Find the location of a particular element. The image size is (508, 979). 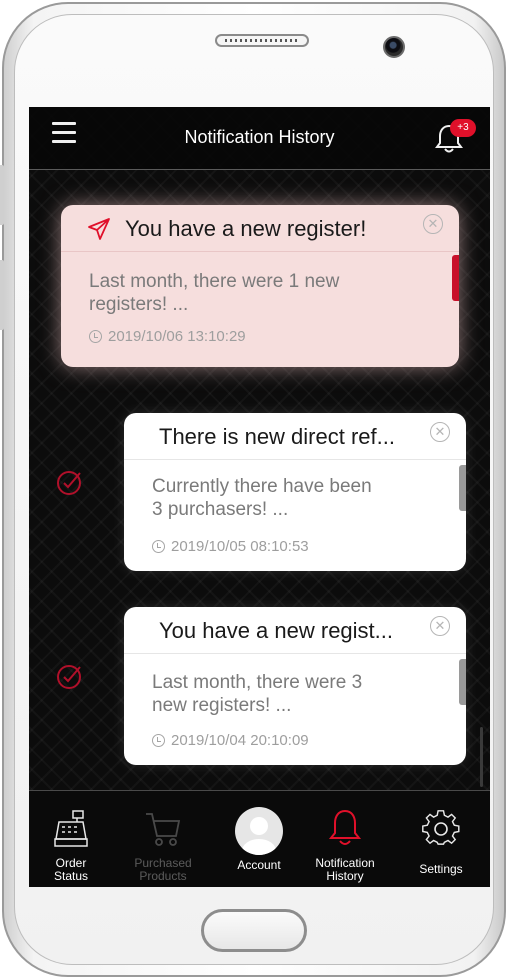

card-header: You have a new register! ✕ is located at coordinates (260, 228).